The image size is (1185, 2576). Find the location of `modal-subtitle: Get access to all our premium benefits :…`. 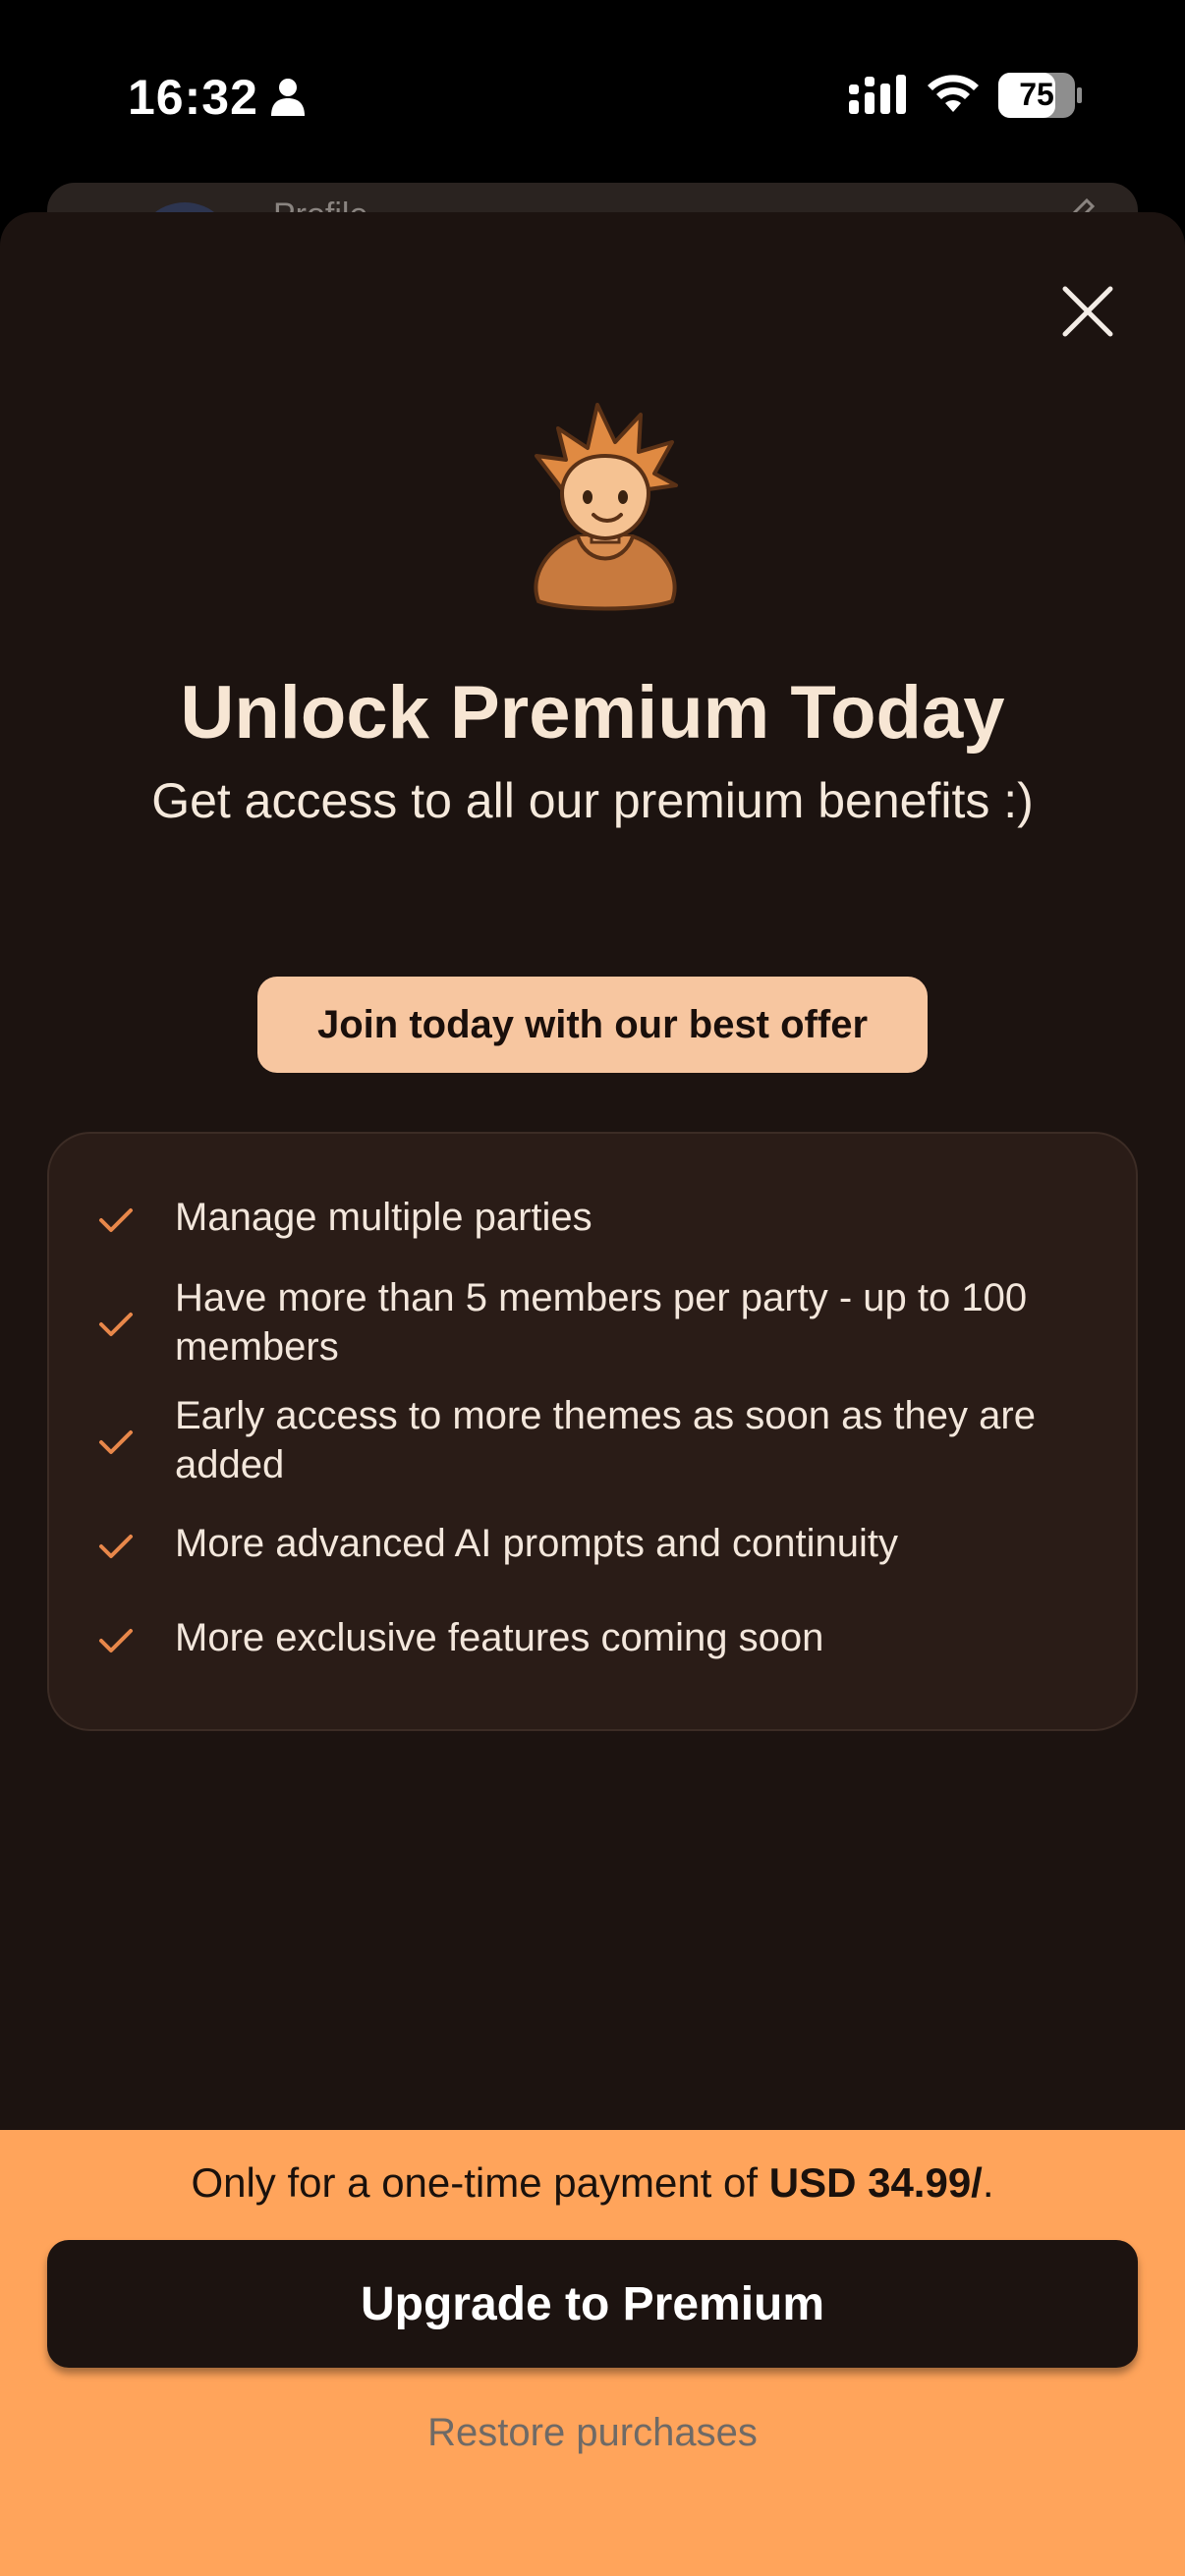

modal-subtitle: Get access to all our premium benefits :… is located at coordinates (592, 800).